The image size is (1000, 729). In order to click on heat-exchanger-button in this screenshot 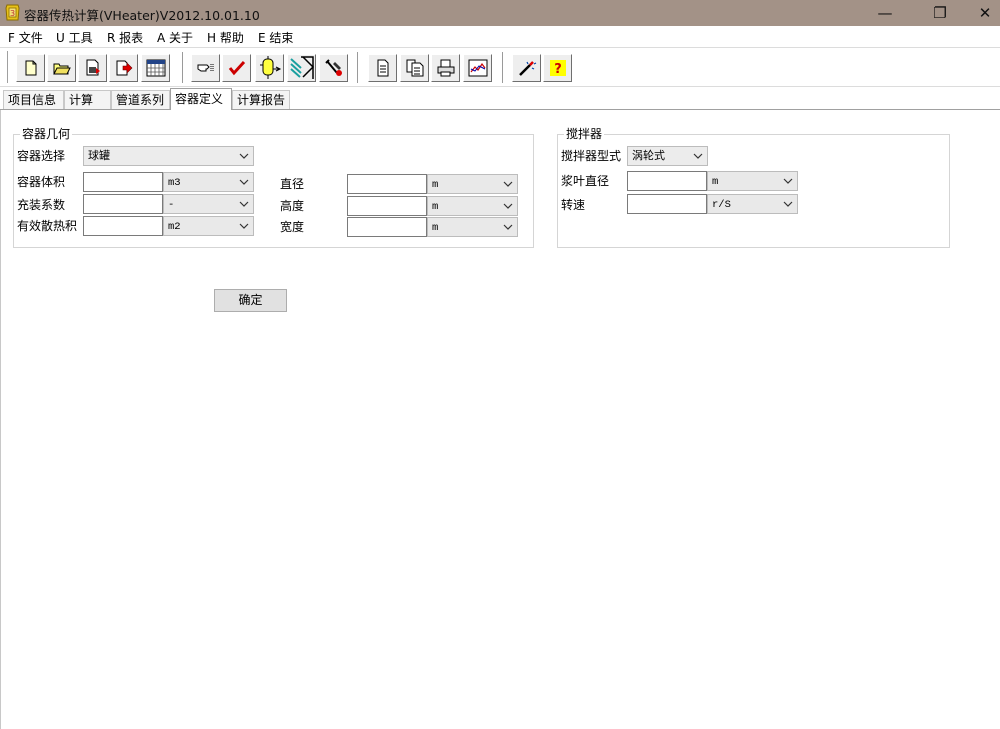, I will do `click(301, 68)`.